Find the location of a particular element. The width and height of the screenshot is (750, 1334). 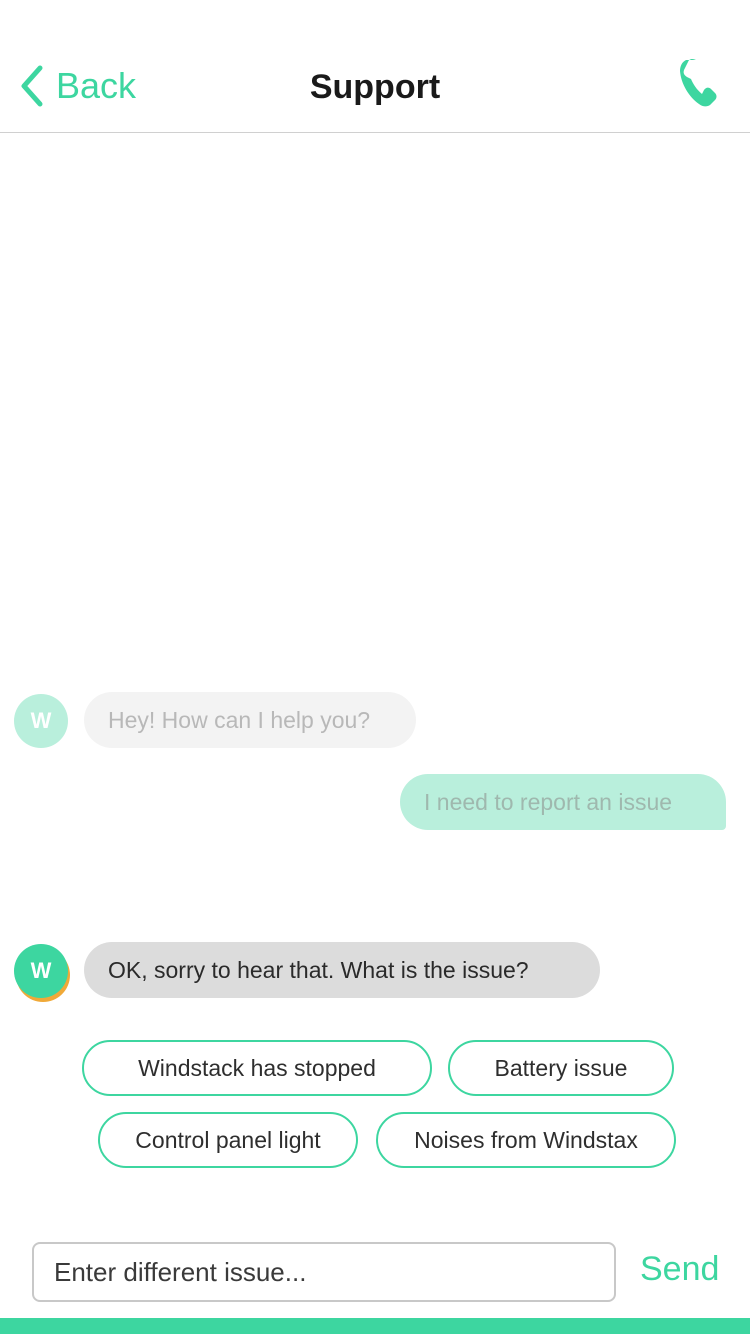

issue-input is located at coordinates (324, 1272).